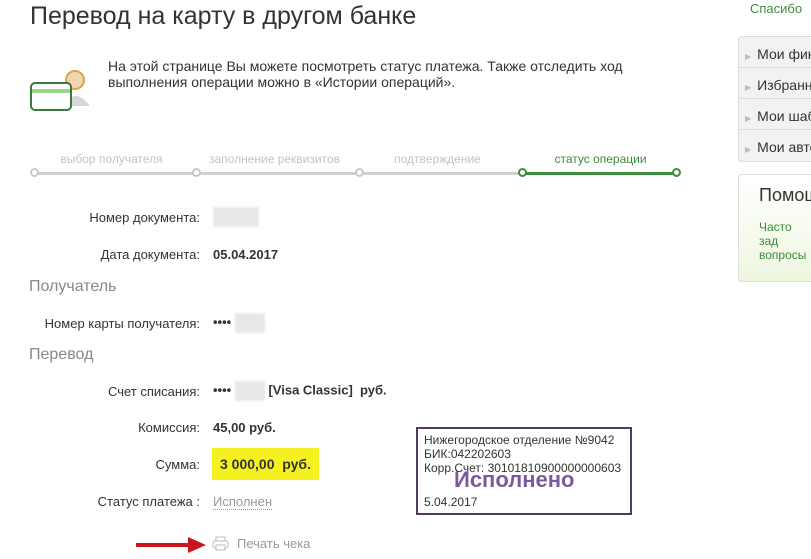  Describe the element at coordinates (148, 501) in the screenshot. I see `status-label: Статус платежа :` at that location.